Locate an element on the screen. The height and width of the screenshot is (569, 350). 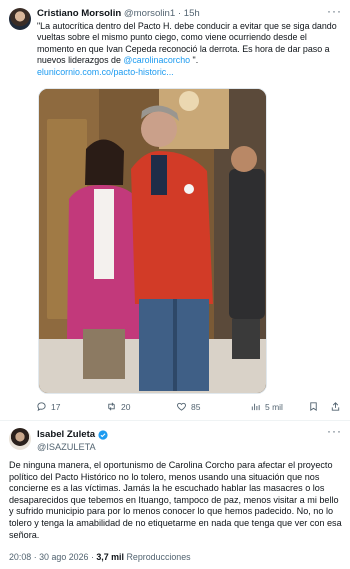
repost-icon is located at coordinates (111, 406).